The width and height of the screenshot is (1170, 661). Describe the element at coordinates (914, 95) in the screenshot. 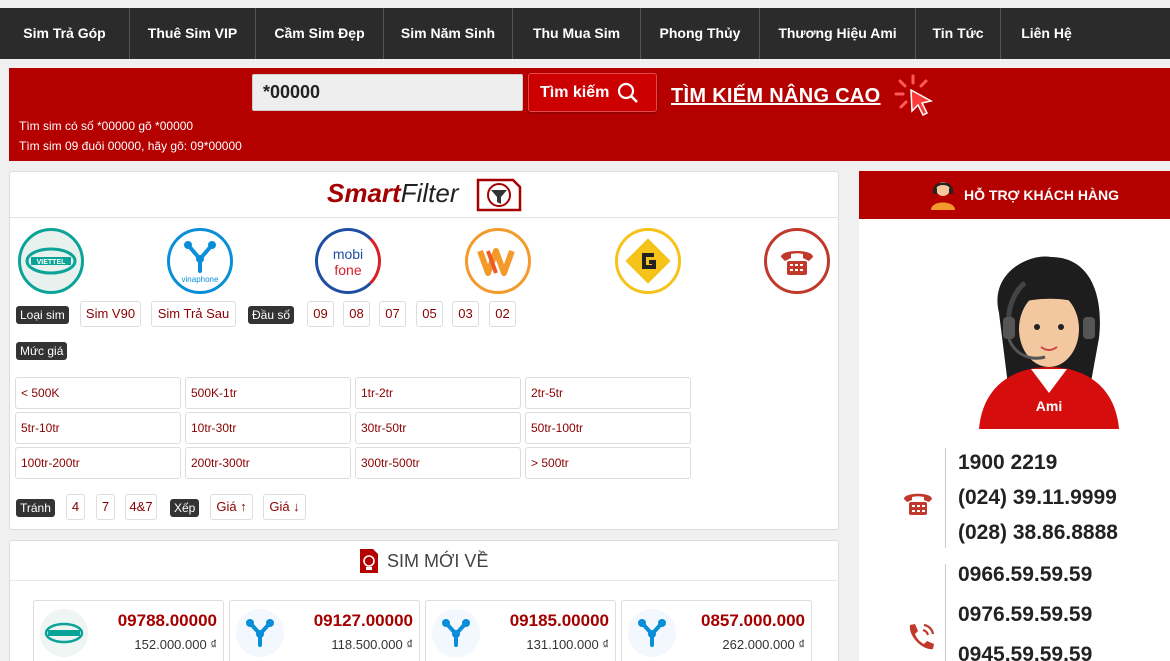

I see `click-pointer-icon` at that location.